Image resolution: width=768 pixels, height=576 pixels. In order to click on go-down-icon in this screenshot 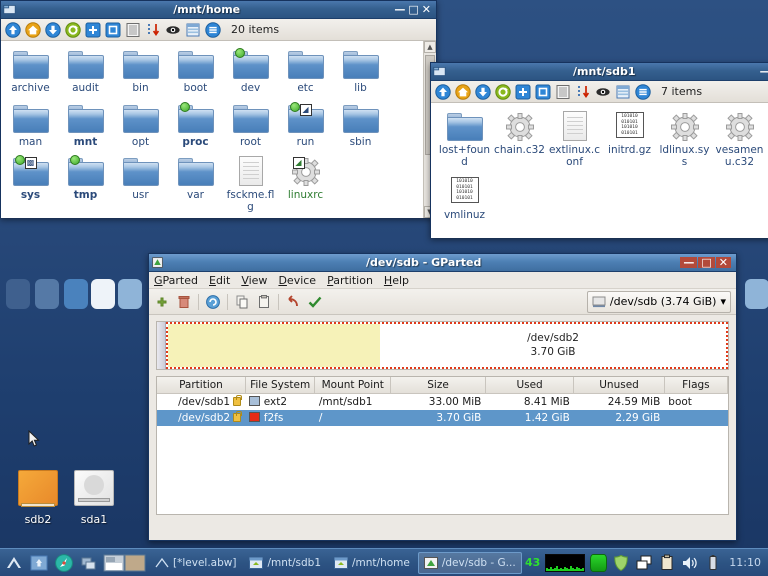, I will do `click(483, 91)`.